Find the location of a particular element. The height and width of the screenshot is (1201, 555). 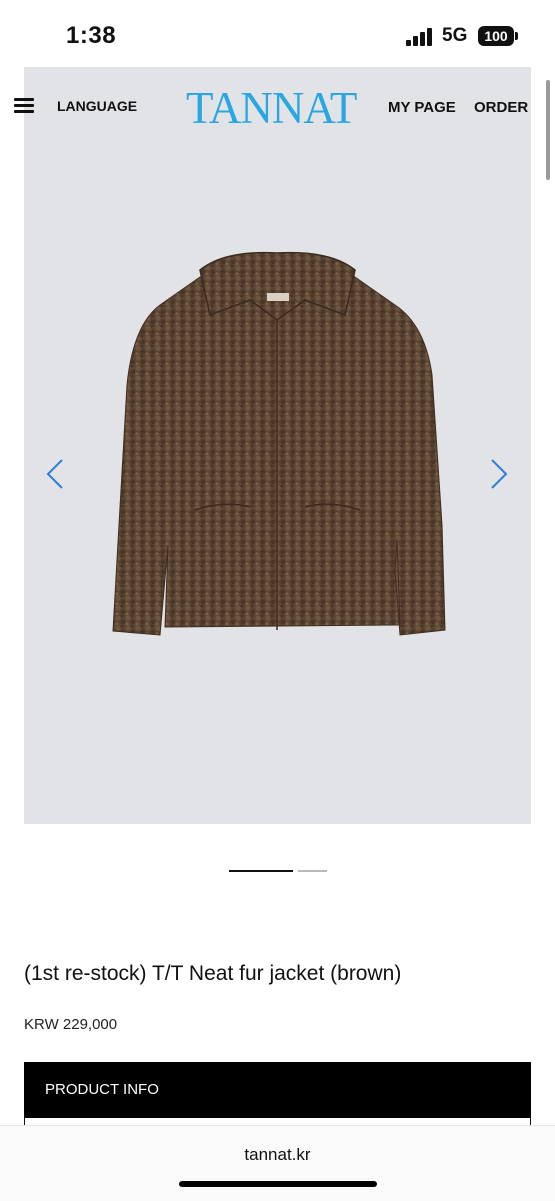

url-text: tannat.kr is located at coordinates (277, 1155).